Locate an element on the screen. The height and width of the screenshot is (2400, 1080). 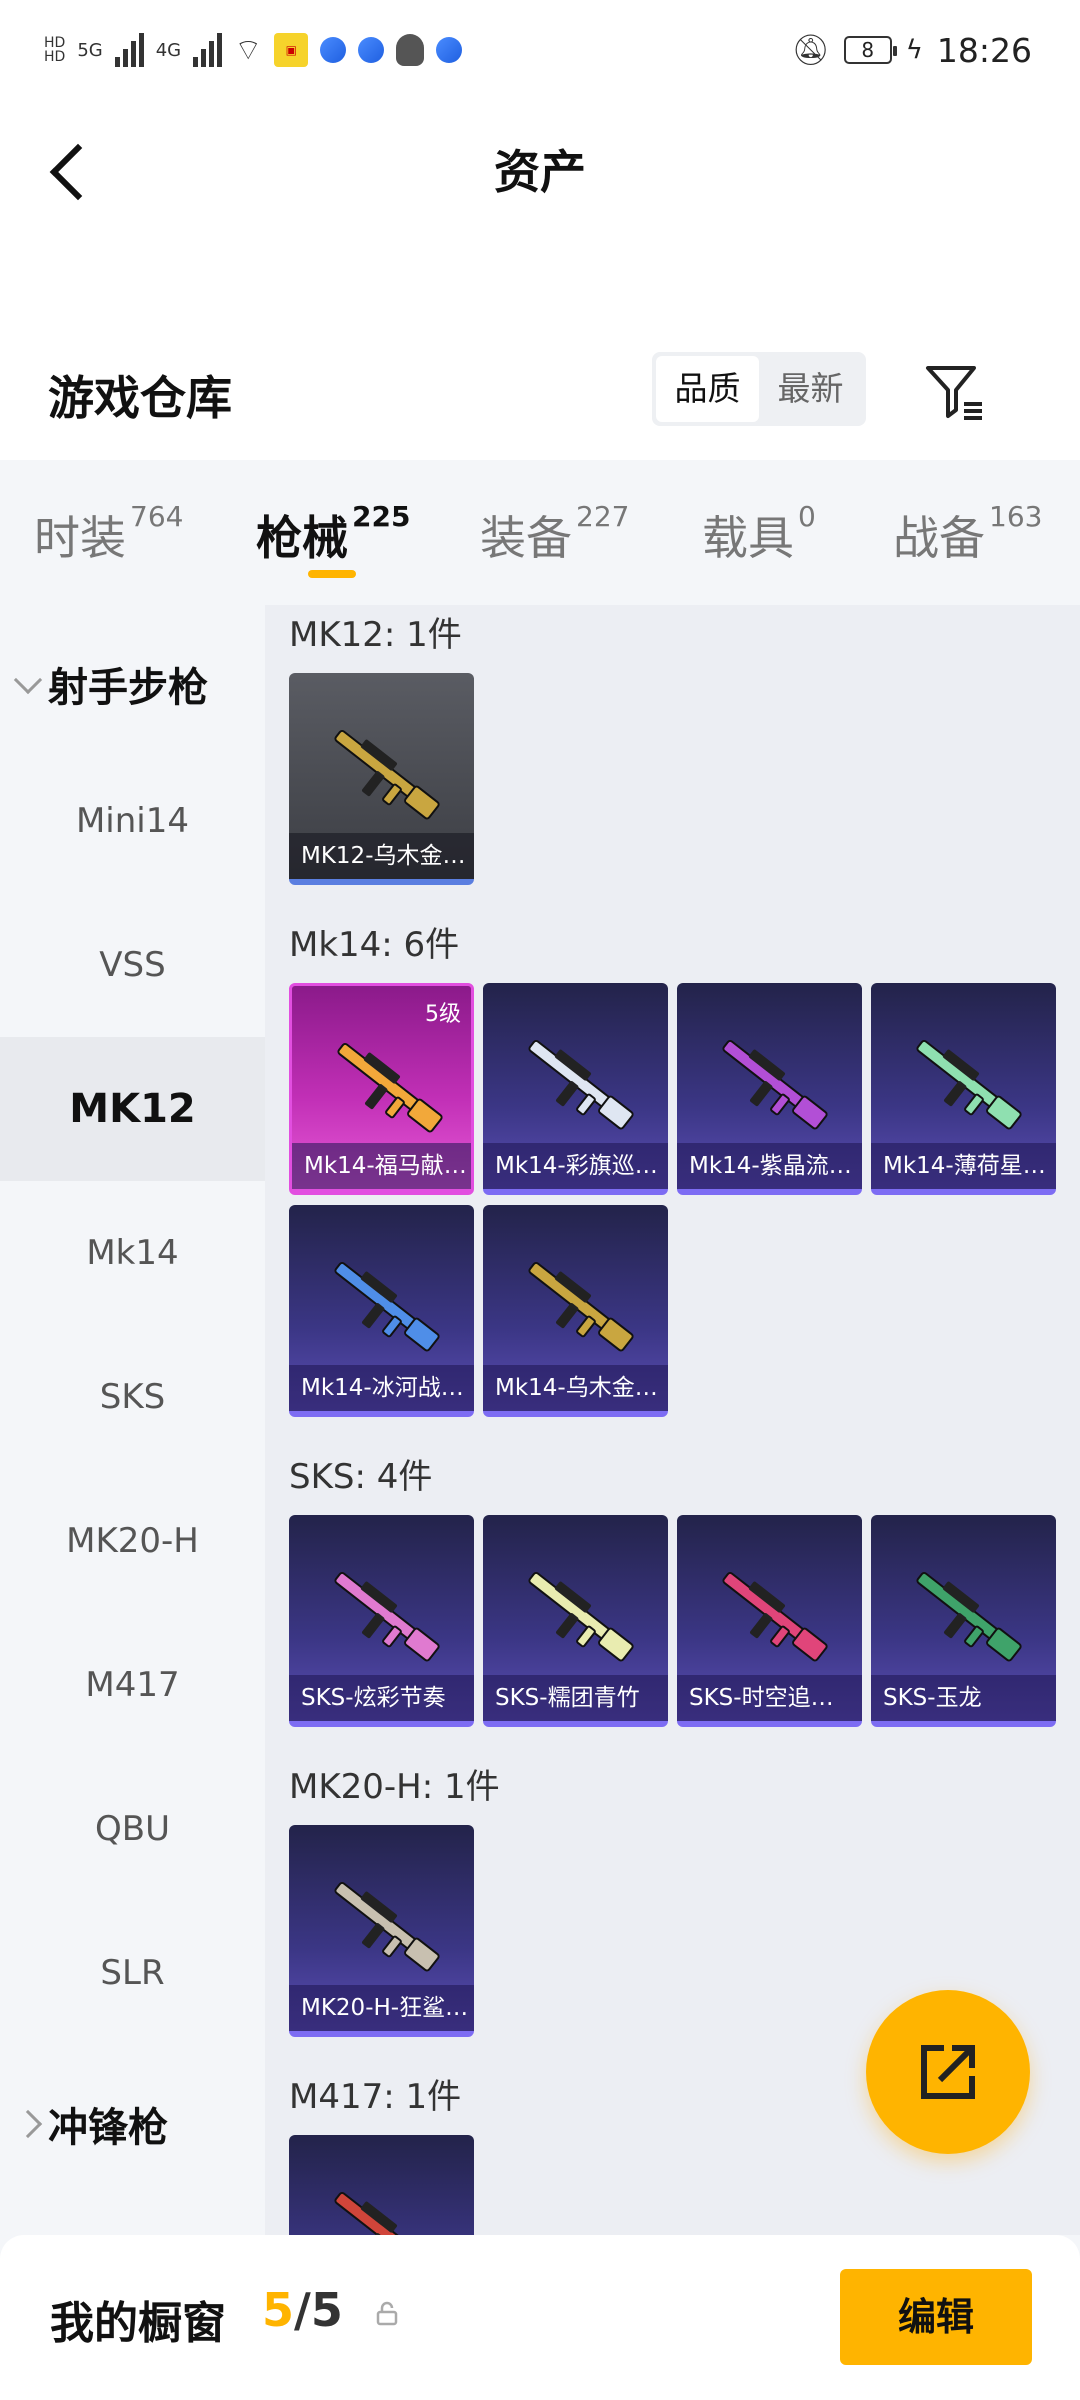
tab-count: 163 is located at coordinates (1016, 516).